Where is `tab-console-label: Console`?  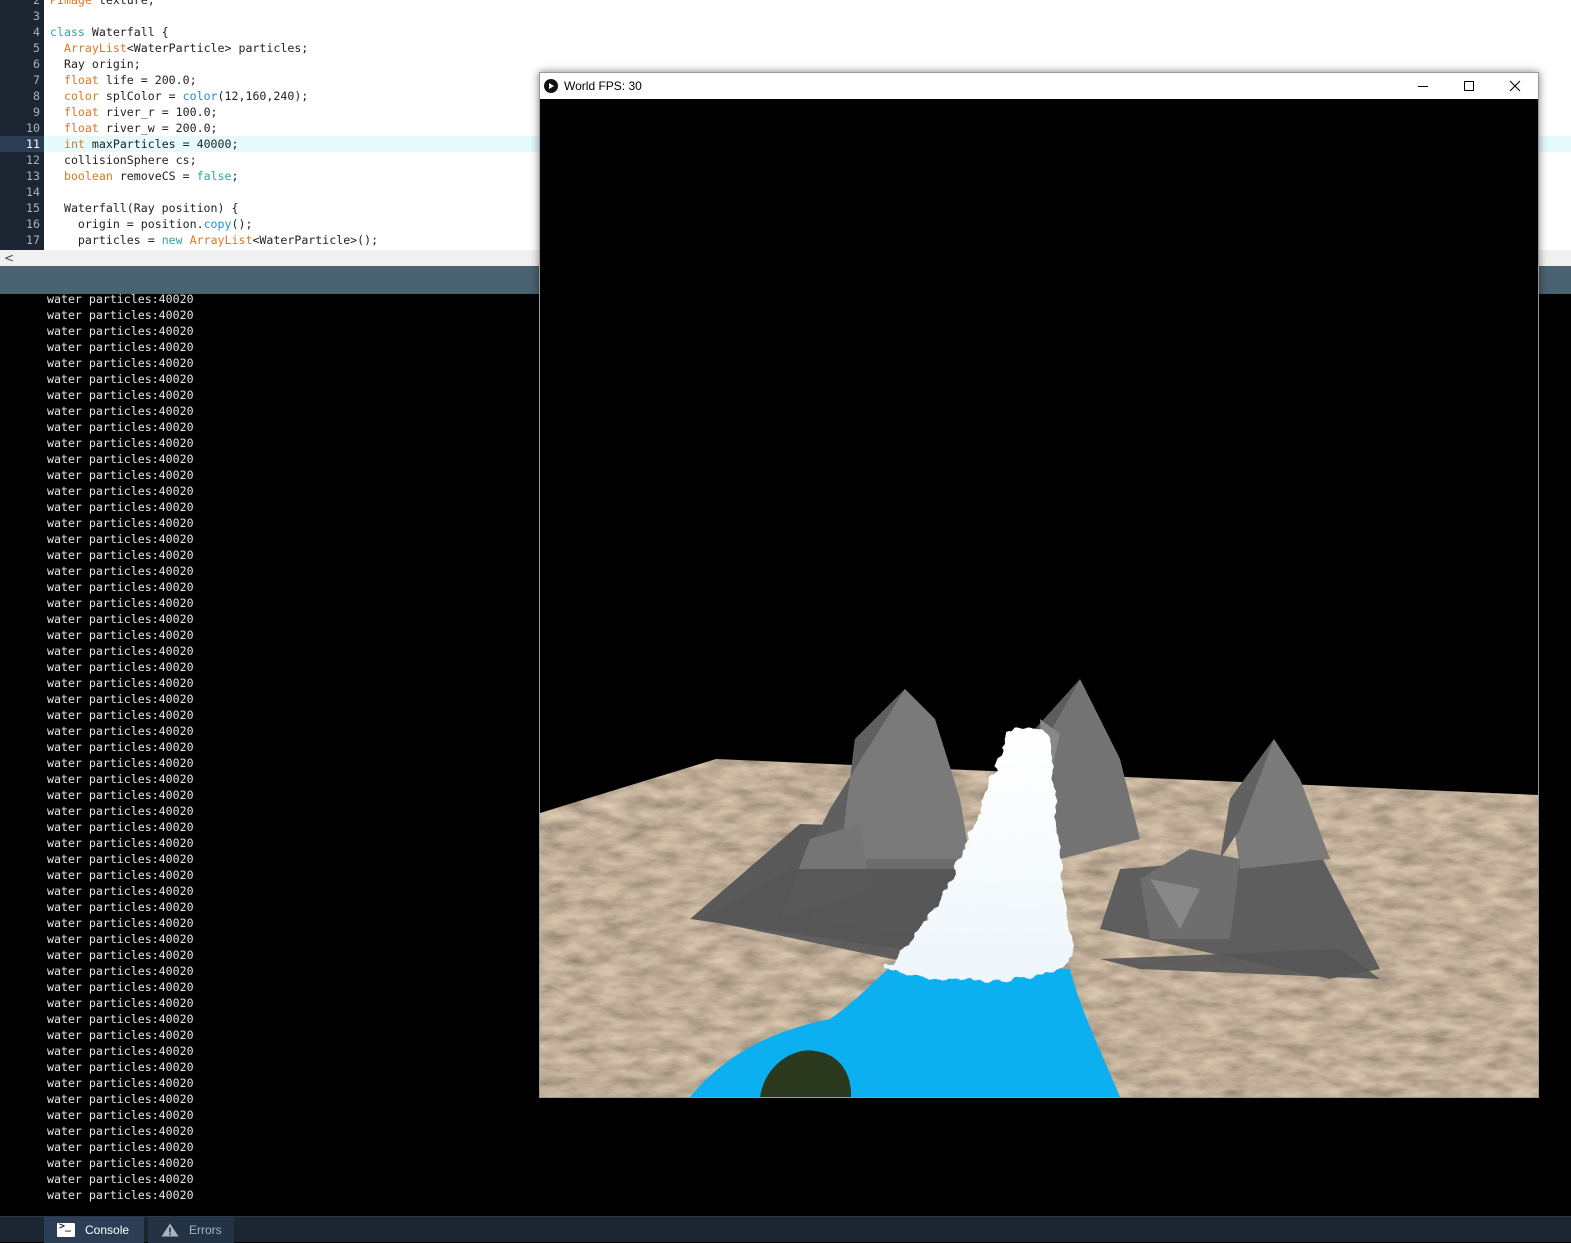
tab-console-label: Console is located at coordinates (107, 1230).